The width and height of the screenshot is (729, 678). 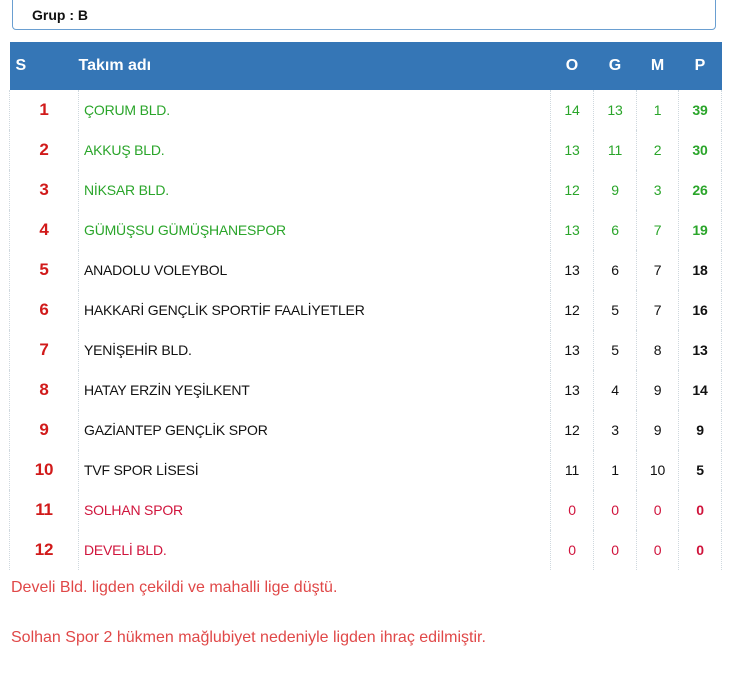 I want to click on table-row: 2 AKKUŞ BLD. 13 11 2 30, so click(x=365, y=150).